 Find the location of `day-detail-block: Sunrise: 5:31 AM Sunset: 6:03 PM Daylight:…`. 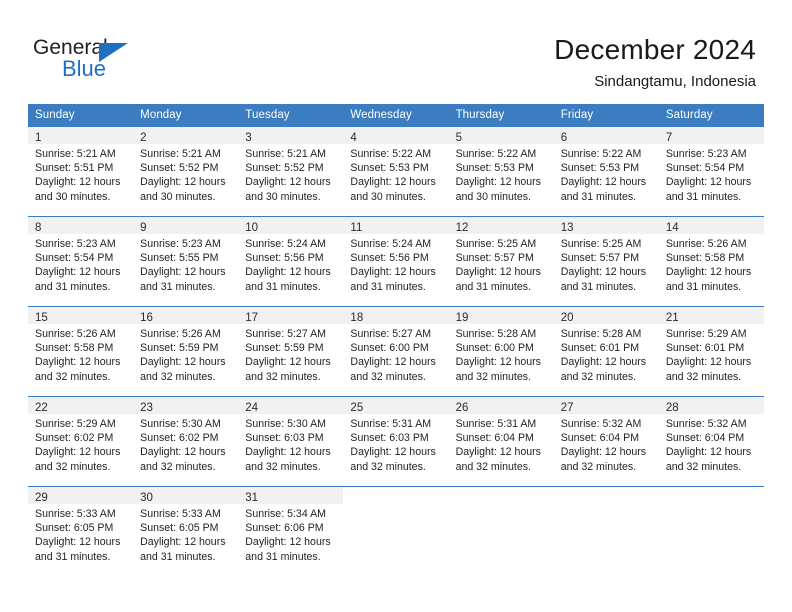

day-detail-block: Sunrise: 5:31 AM Sunset: 6:03 PM Daylight:… is located at coordinates (395, 444).